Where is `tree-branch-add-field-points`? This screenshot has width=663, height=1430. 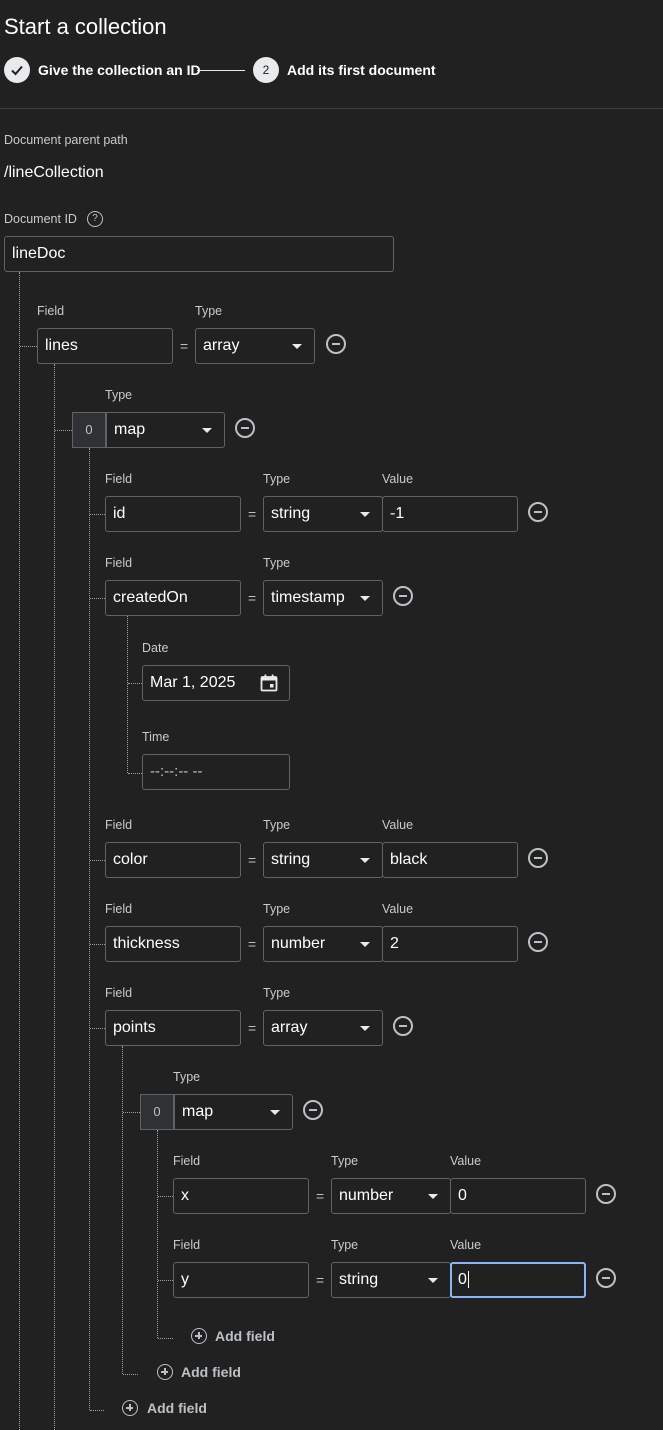
tree-branch-add-field-points is located at coordinates (130, 1374).